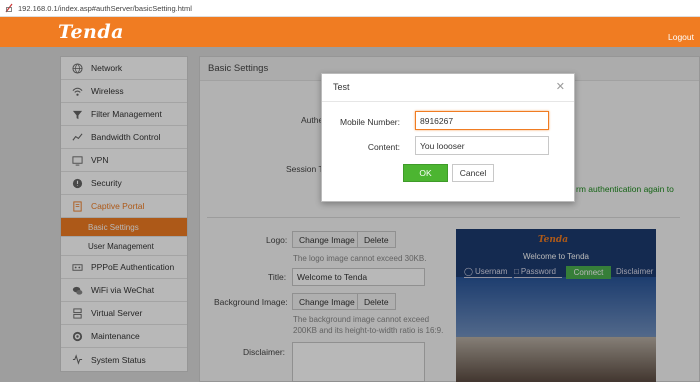 The image size is (700, 382). What do you see at coordinates (350, 32) in the screenshot?
I see `top-bar: Tenda Logout` at bounding box center [350, 32].